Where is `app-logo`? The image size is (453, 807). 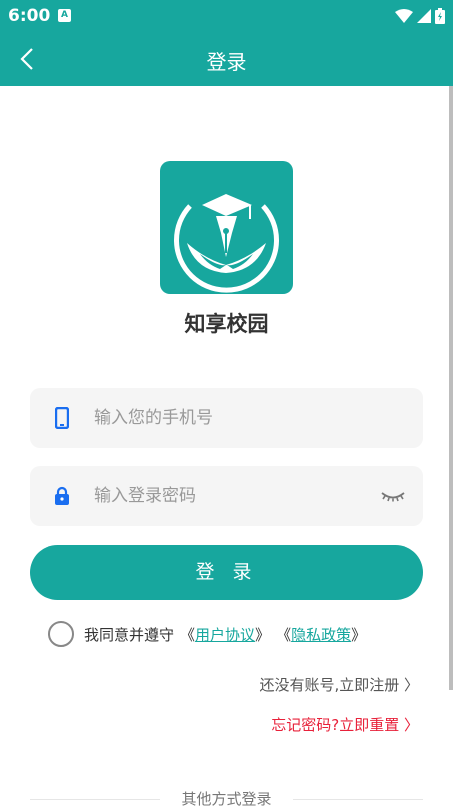 app-logo is located at coordinates (226, 227).